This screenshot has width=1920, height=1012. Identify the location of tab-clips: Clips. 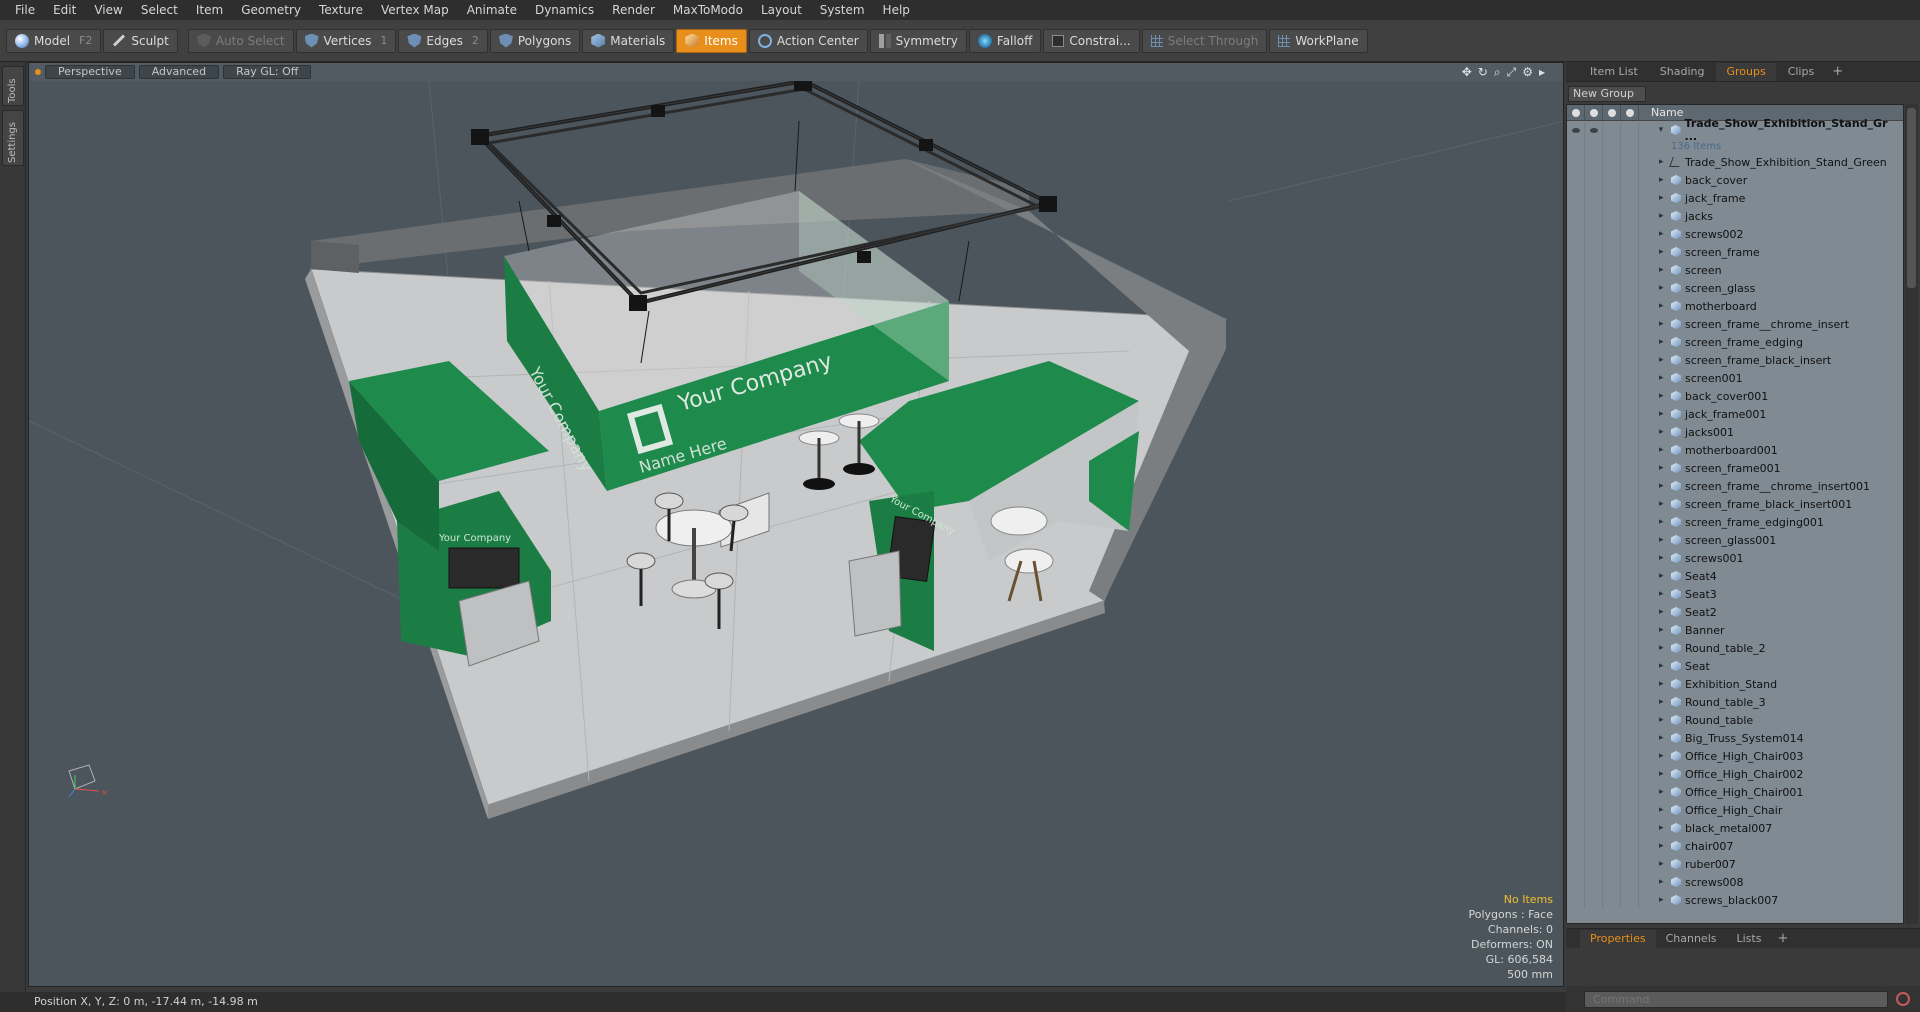
(1801, 72).